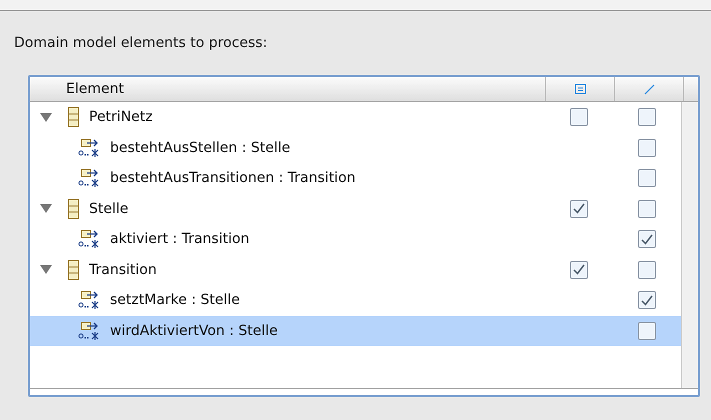 The image size is (711, 420). I want to click on tree-item-label: bestehtAusStellen : Stelle, so click(200, 148).